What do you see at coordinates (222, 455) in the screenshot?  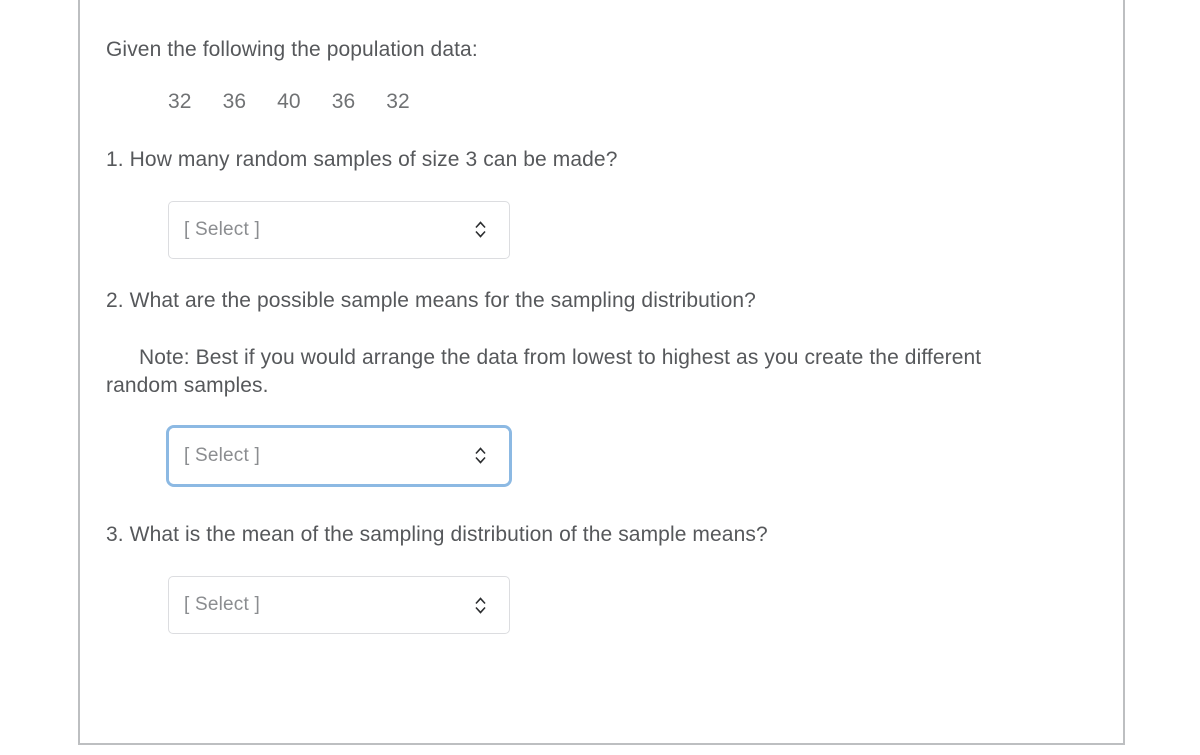 I see `question-2-select-value: [ Select ]` at bounding box center [222, 455].